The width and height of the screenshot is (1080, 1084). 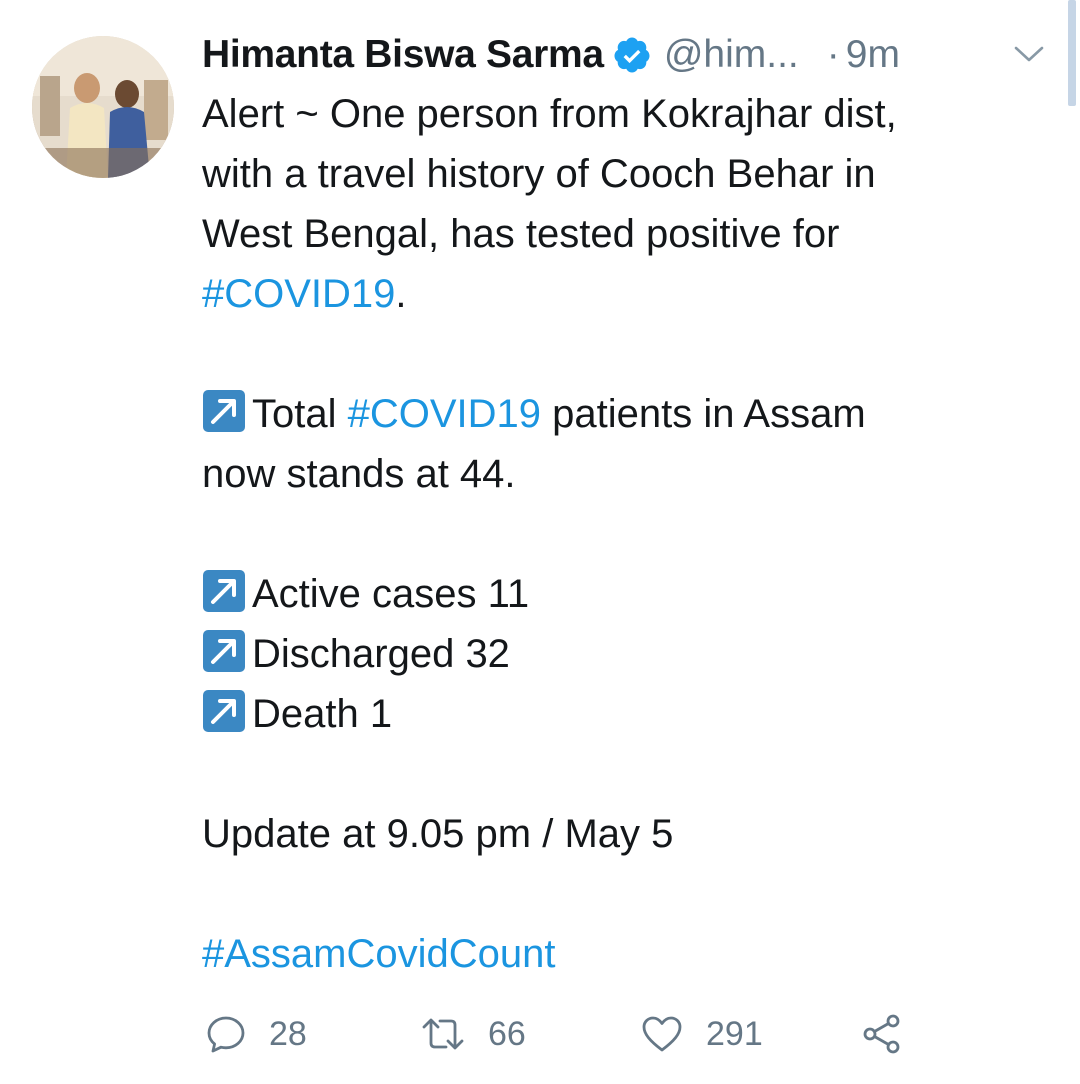 I want to click on share-button, so click(x=882, y=1034).